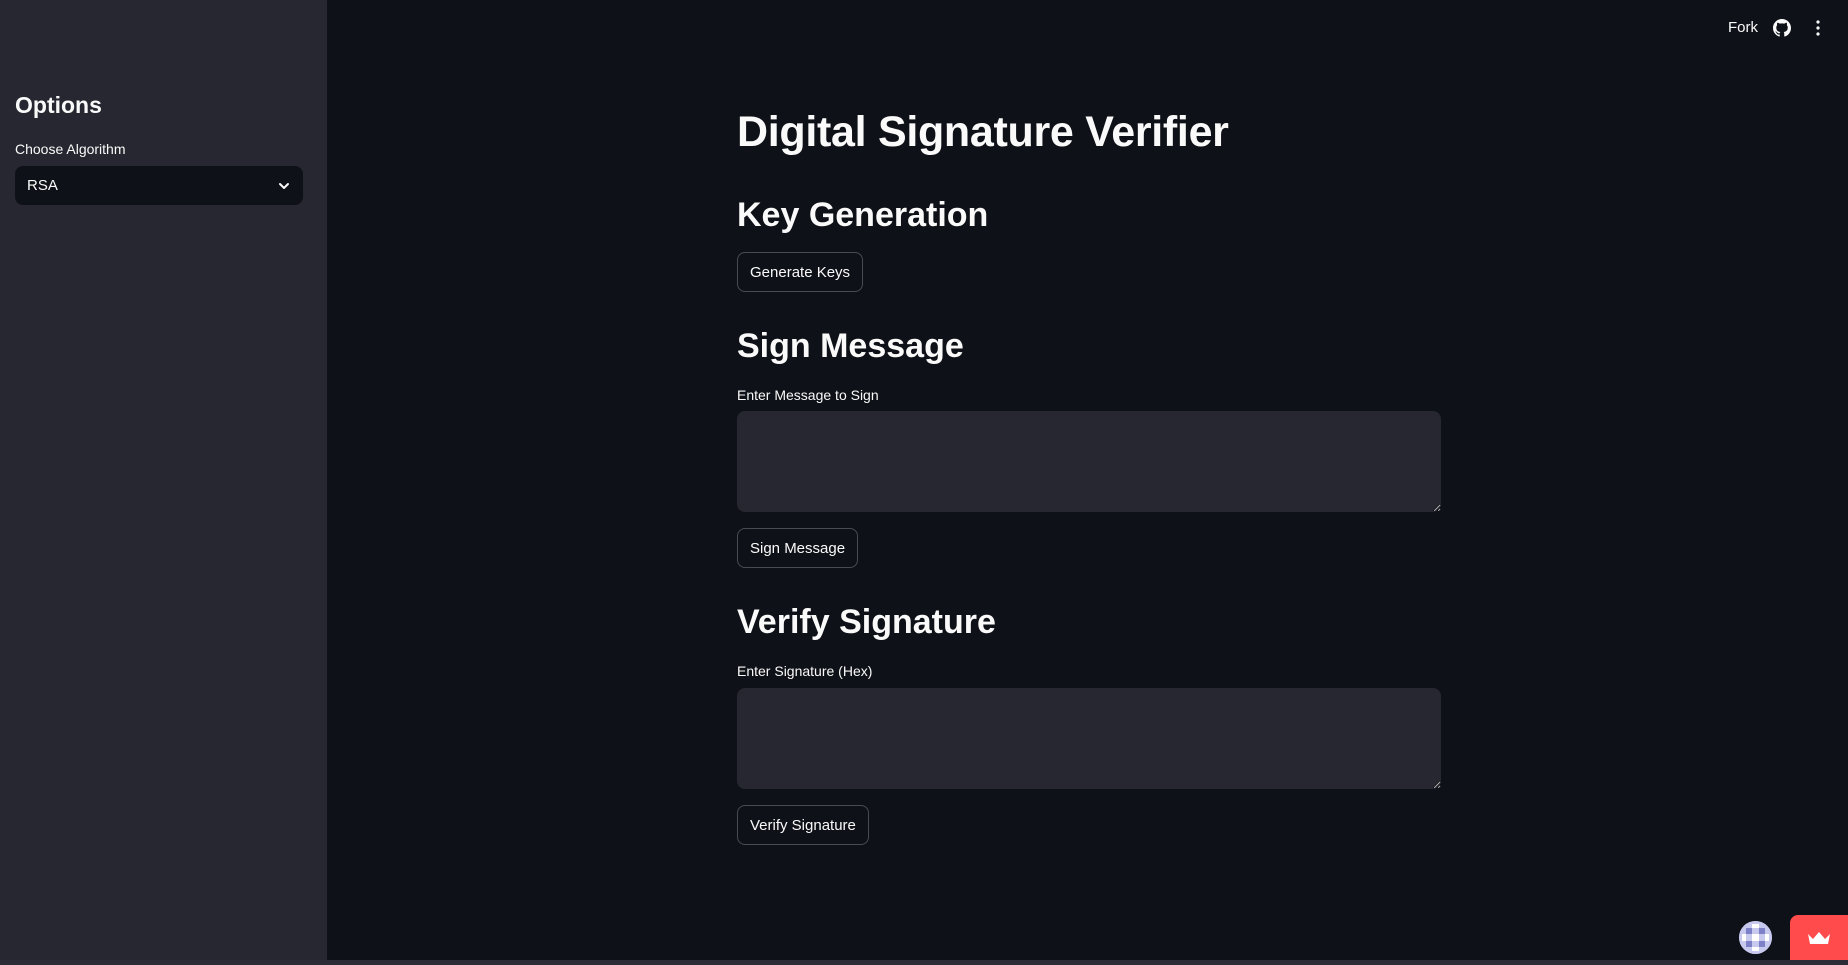 This screenshot has width=1848, height=965. What do you see at coordinates (159, 185) in the screenshot?
I see `algorithm-select: RSA` at bounding box center [159, 185].